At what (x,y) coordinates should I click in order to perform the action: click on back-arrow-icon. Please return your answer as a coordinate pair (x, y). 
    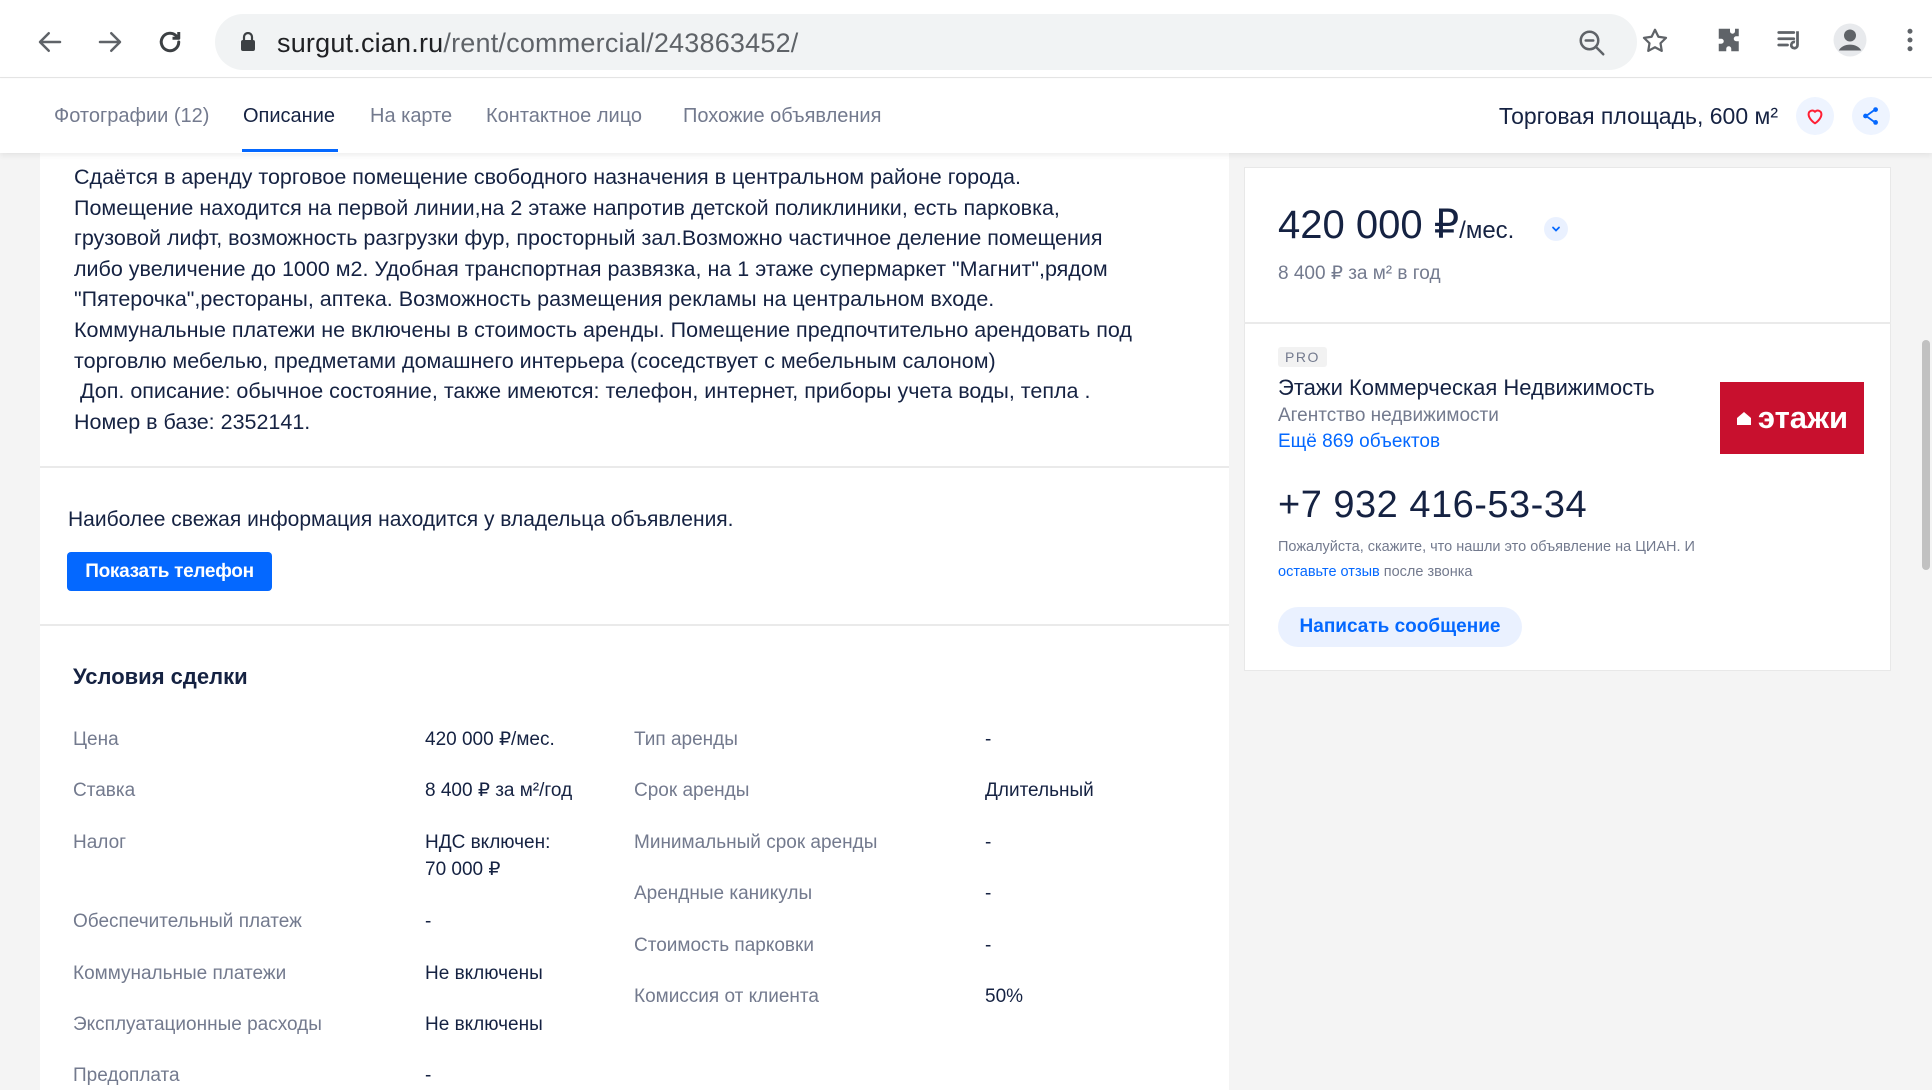
    Looking at the image, I should click on (50, 42).